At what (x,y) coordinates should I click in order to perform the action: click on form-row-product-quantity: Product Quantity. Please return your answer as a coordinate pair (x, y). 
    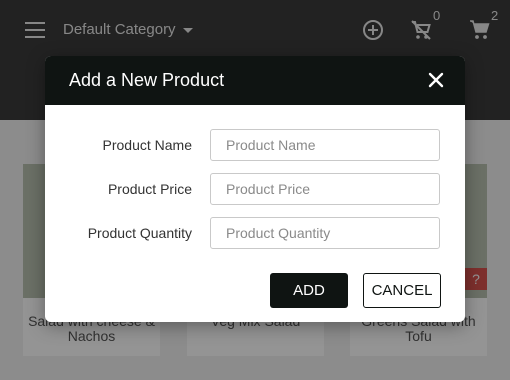
    Looking at the image, I should click on (255, 233).